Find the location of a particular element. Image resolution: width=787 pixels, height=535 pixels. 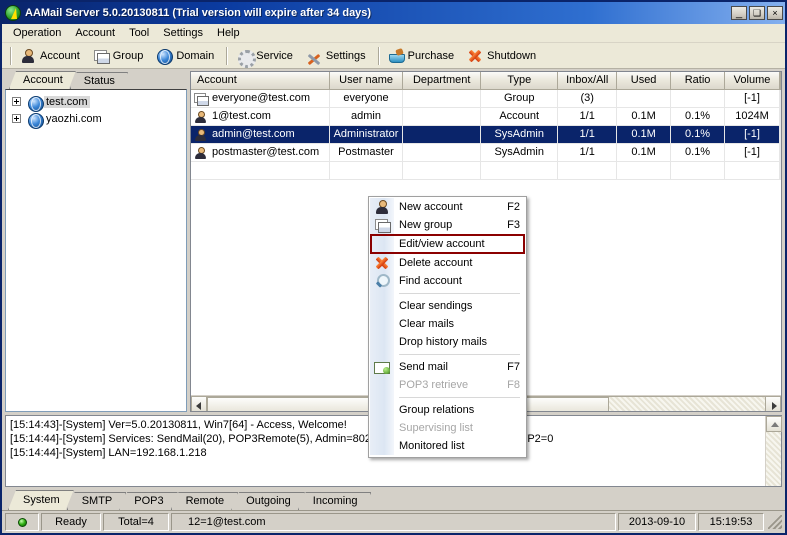

menu-item-help: Help is located at coordinates (228, 33).